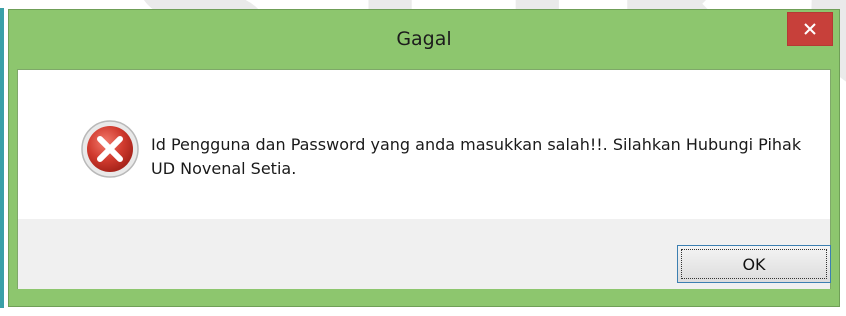 This screenshot has width=846, height=316. Describe the element at coordinates (2, 158) in the screenshot. I see `background-strip` at that location.